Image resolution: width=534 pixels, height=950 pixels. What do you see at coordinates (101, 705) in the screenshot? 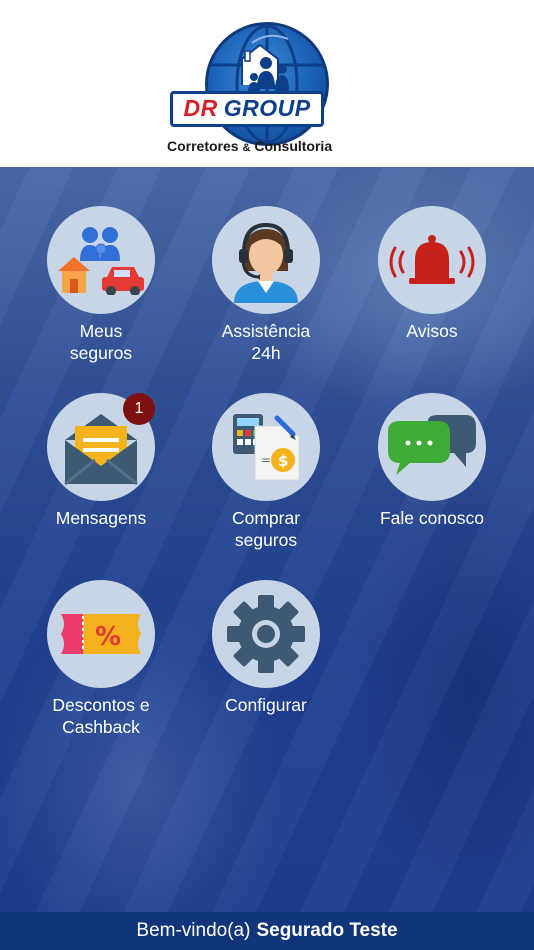
I see `descontos-label-line1: Descontos e` at bounding box center [101, 705].